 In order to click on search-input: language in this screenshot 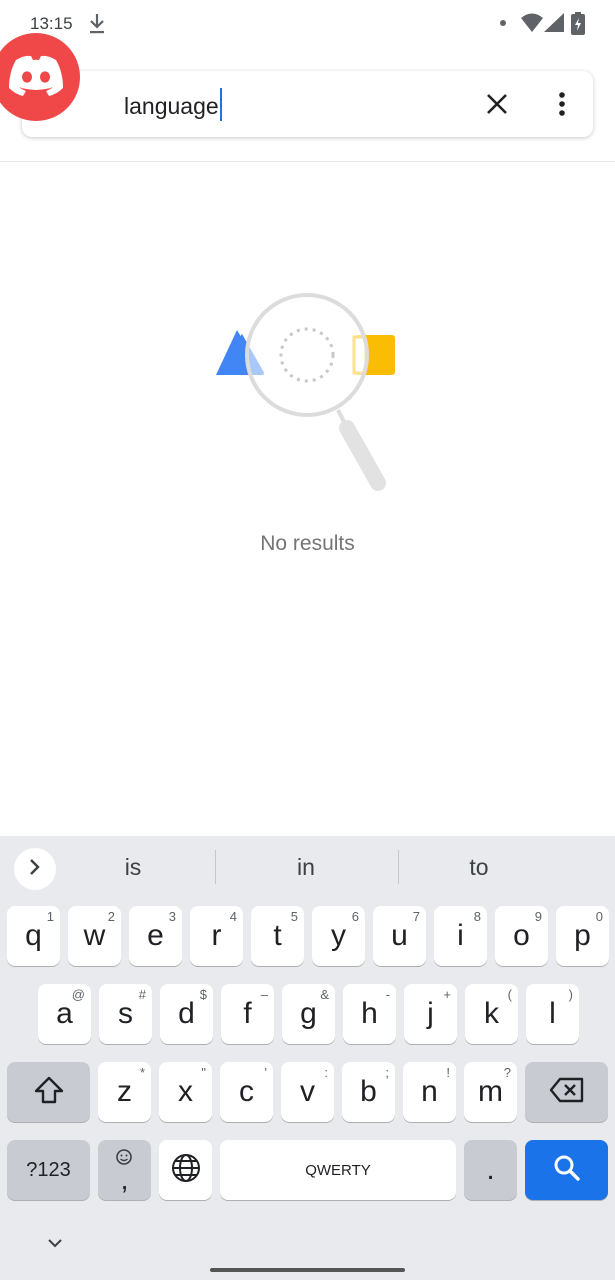, I will do `click(171, 106)`.